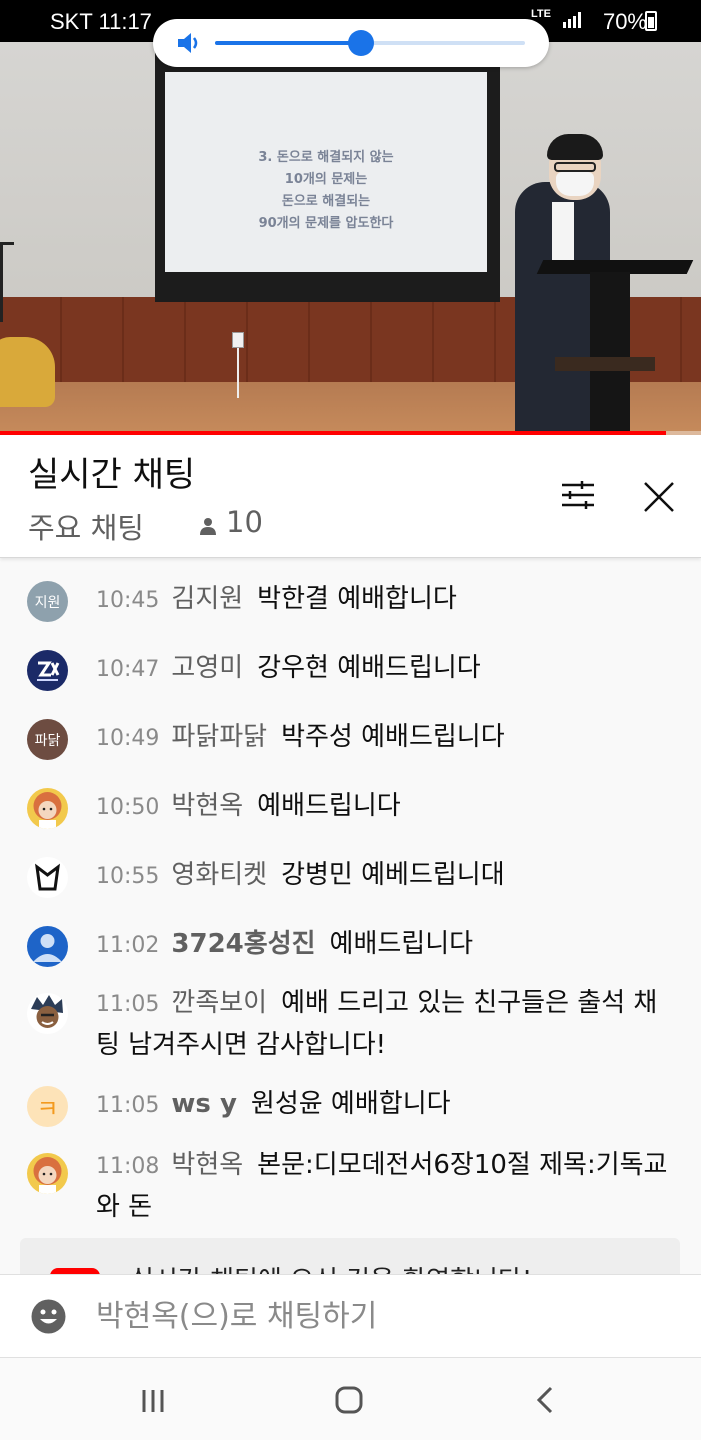 The height and width of the screenshot is (1440, 701). I want to click on chat-header: 실시간 채팅 주요 채팅 10, so click(350, 496).